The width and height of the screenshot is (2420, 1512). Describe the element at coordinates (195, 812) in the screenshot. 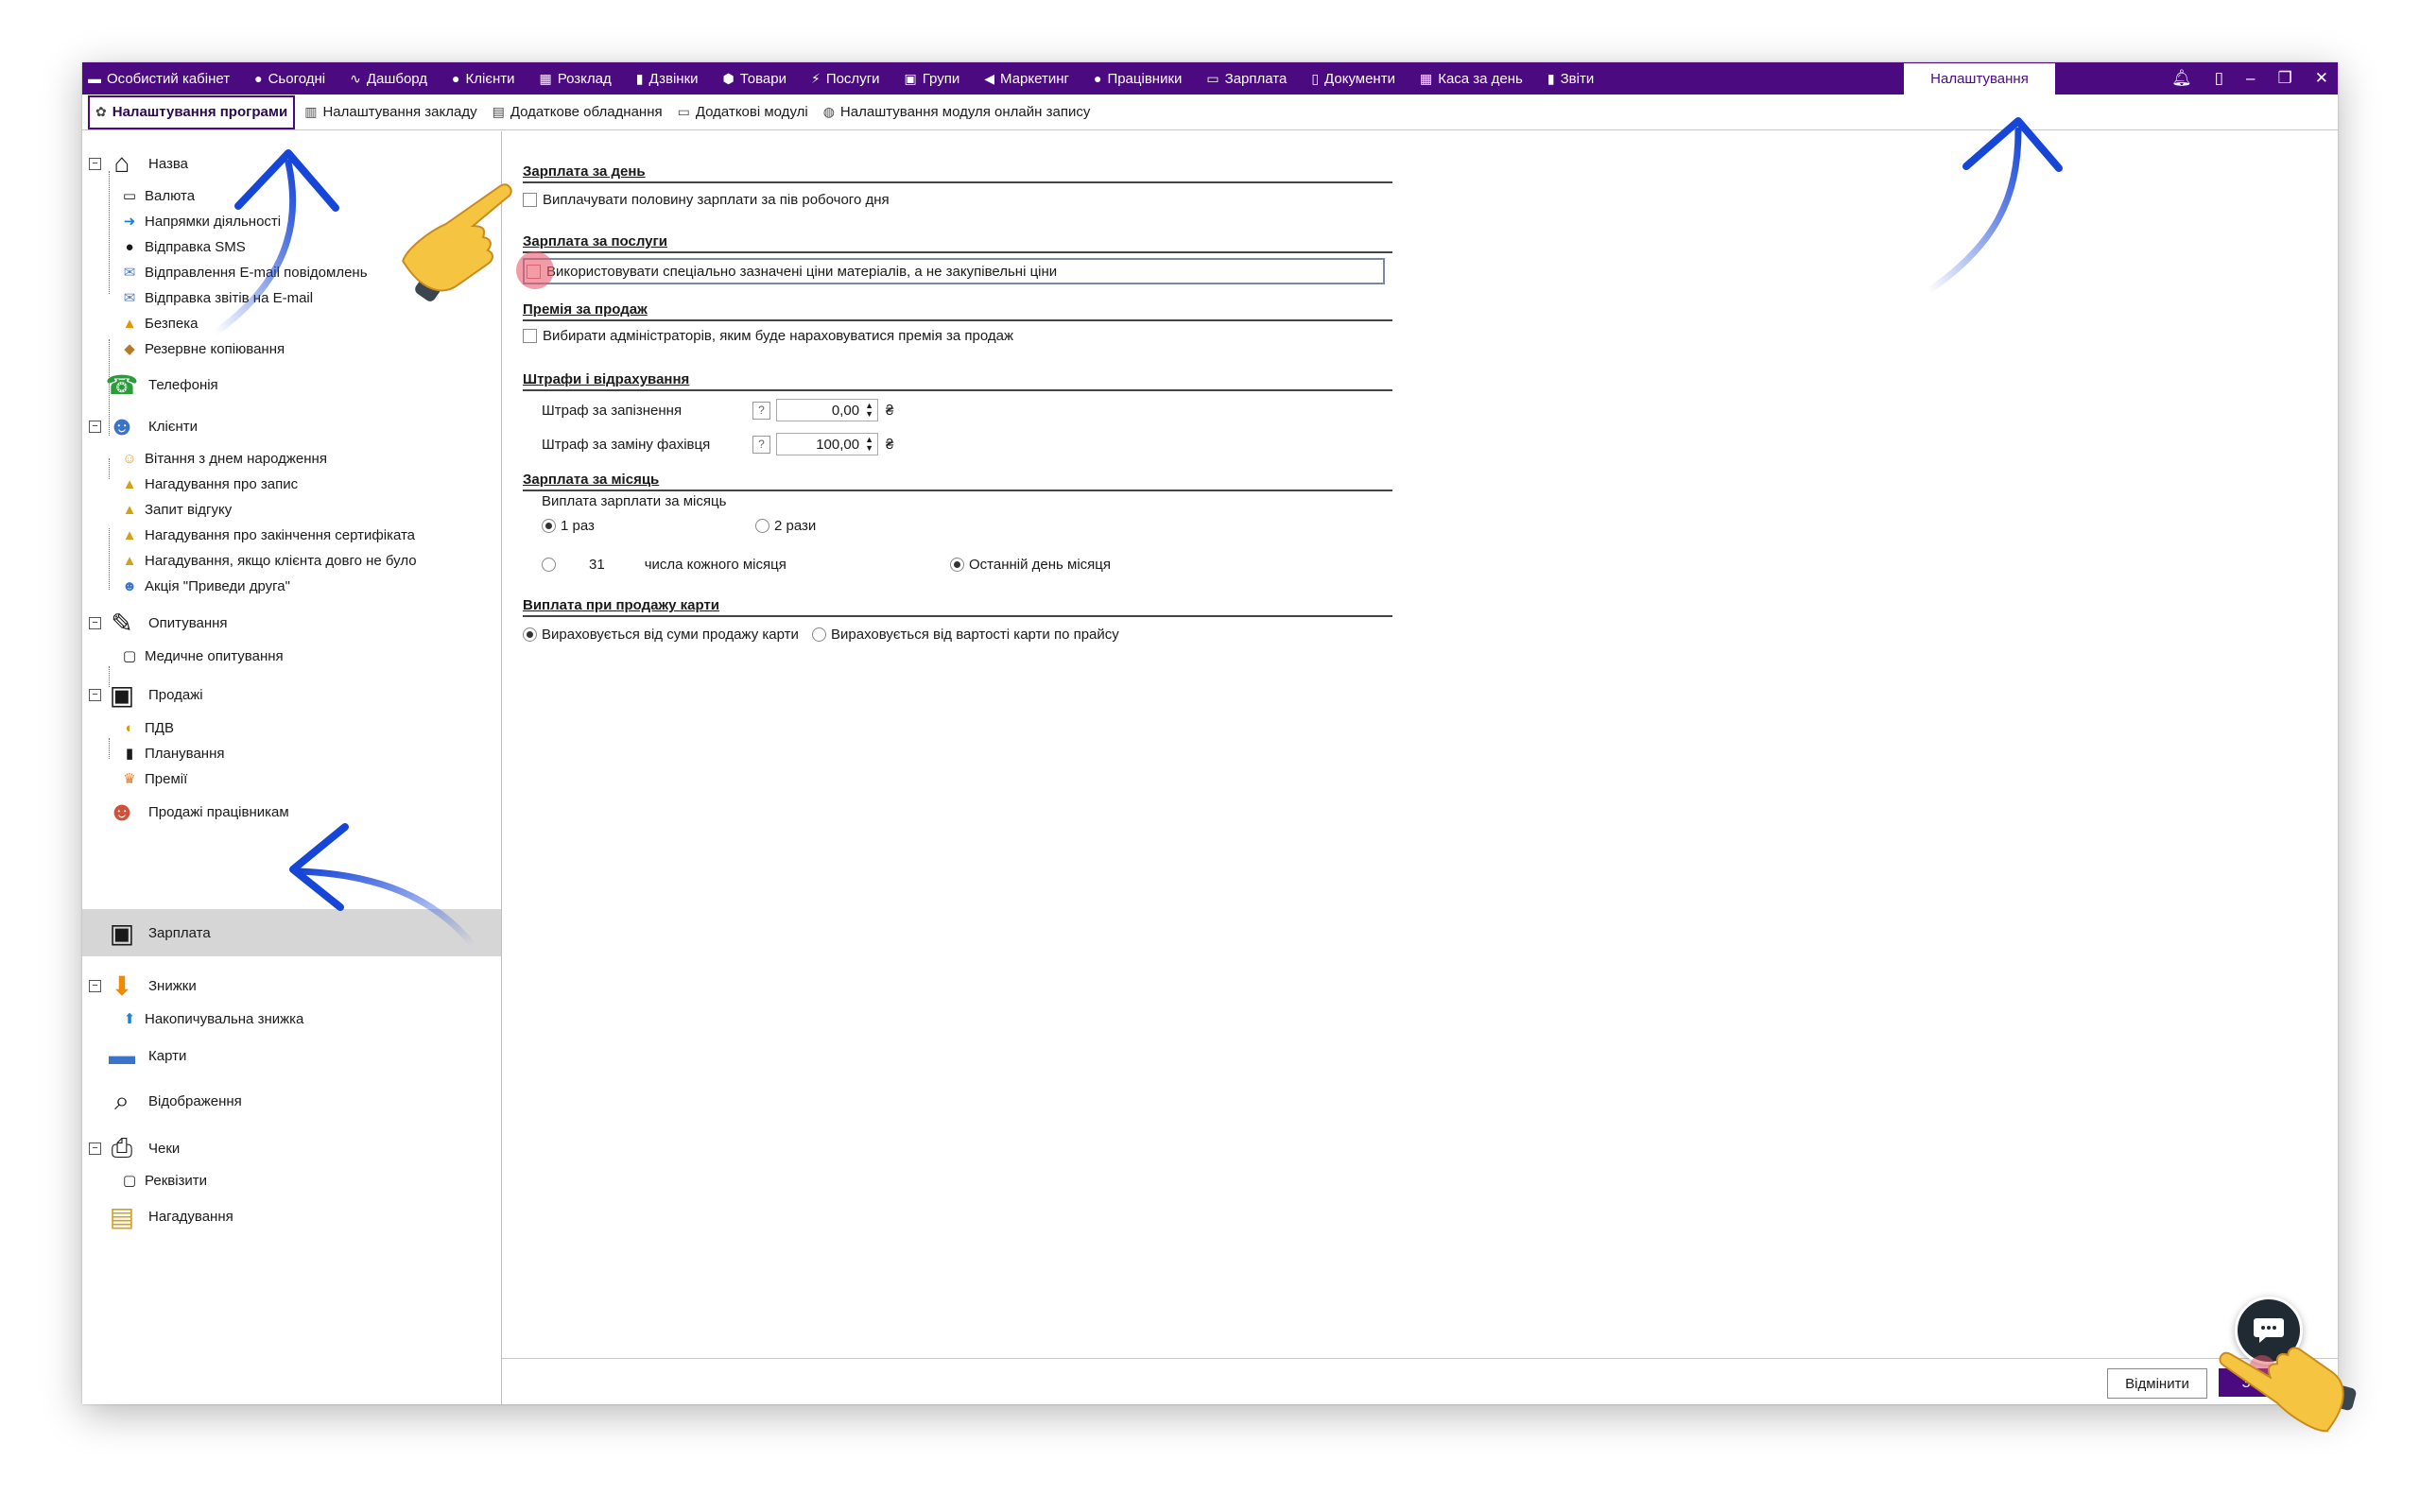

I see `tree-item-employee-sales: ☻ Продажі працівникам` at that location.